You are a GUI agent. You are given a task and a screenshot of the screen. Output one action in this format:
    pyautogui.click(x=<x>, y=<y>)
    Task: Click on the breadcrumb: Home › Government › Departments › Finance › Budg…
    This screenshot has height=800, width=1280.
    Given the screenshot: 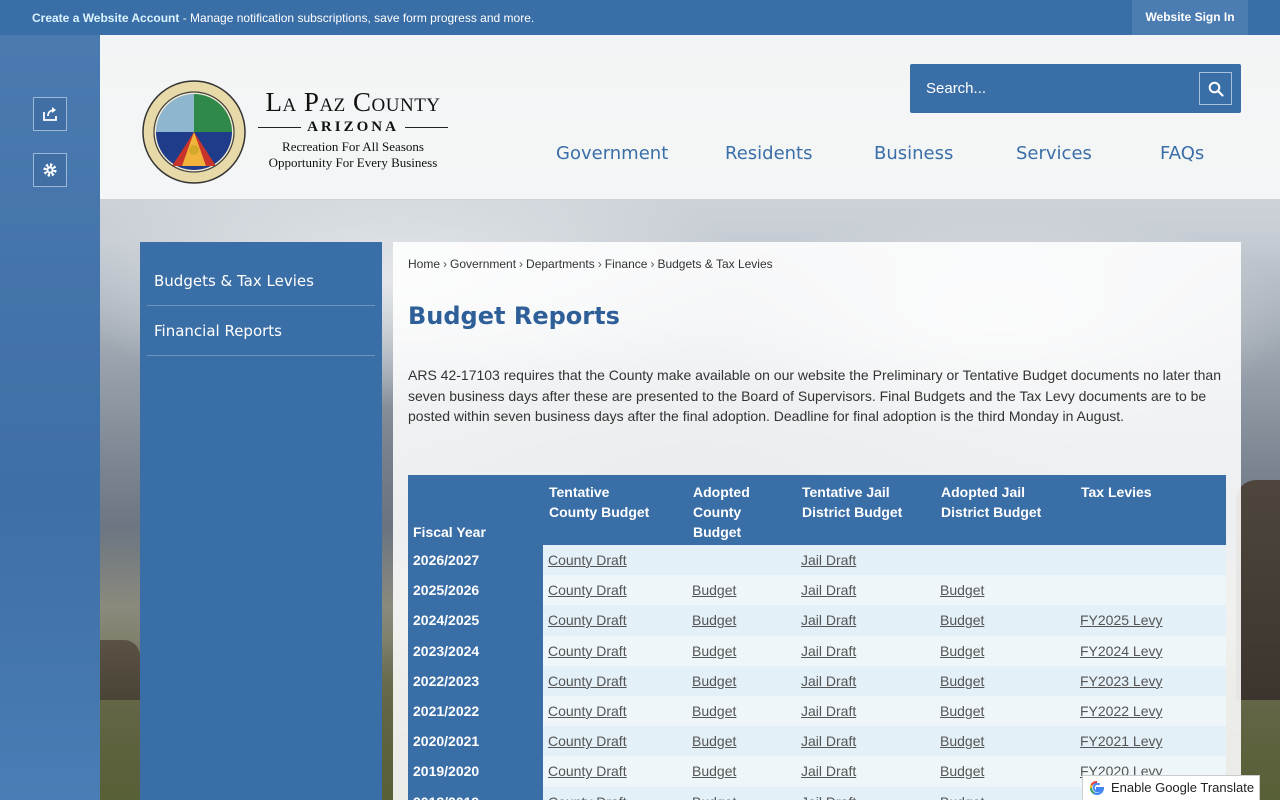 What is the action you would take?
    pyautogui.click(x=590, y=264)
    